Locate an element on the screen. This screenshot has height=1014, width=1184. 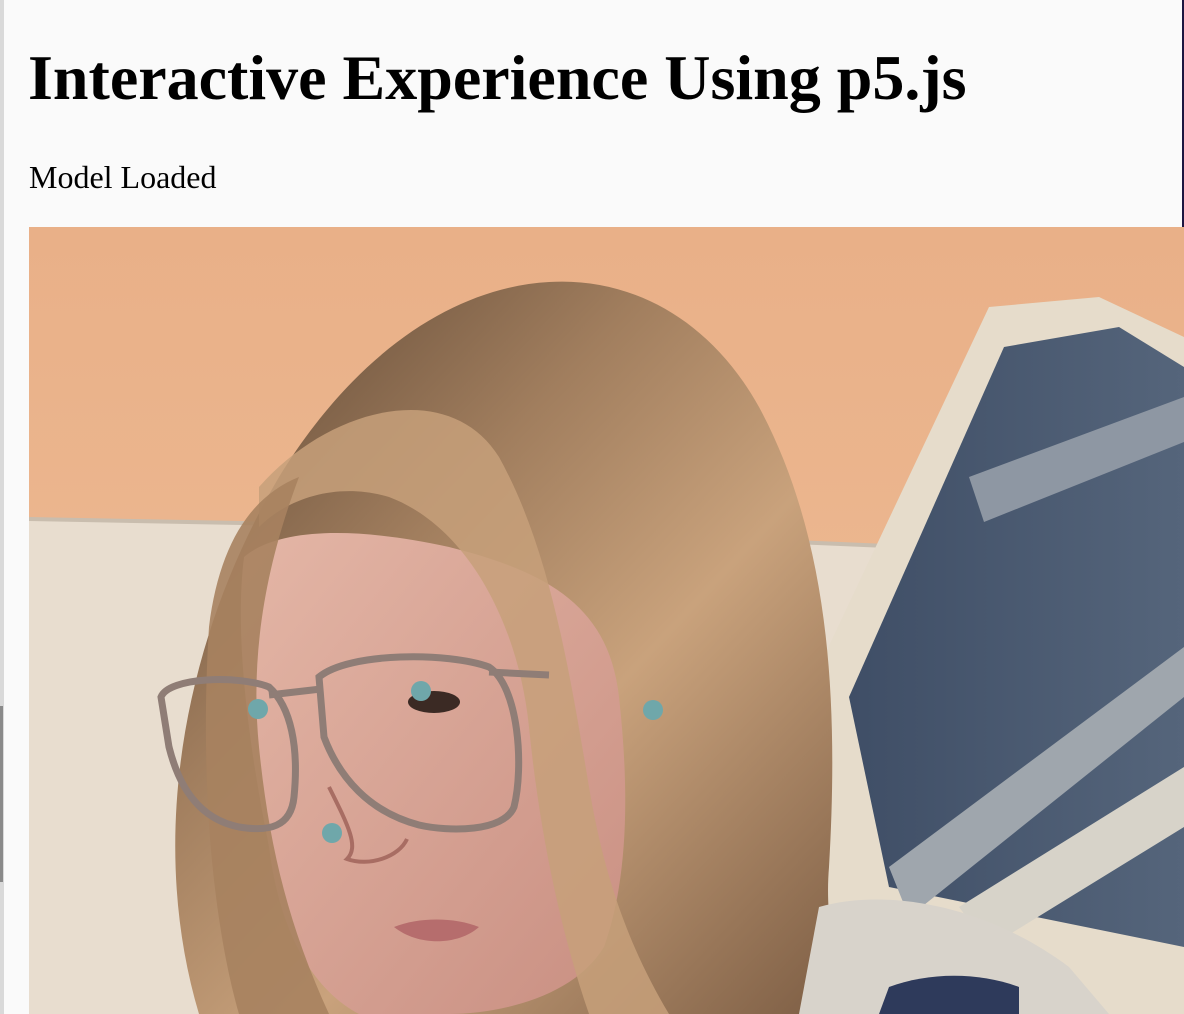
keypoint-nose is located at coordinates (332, 833).